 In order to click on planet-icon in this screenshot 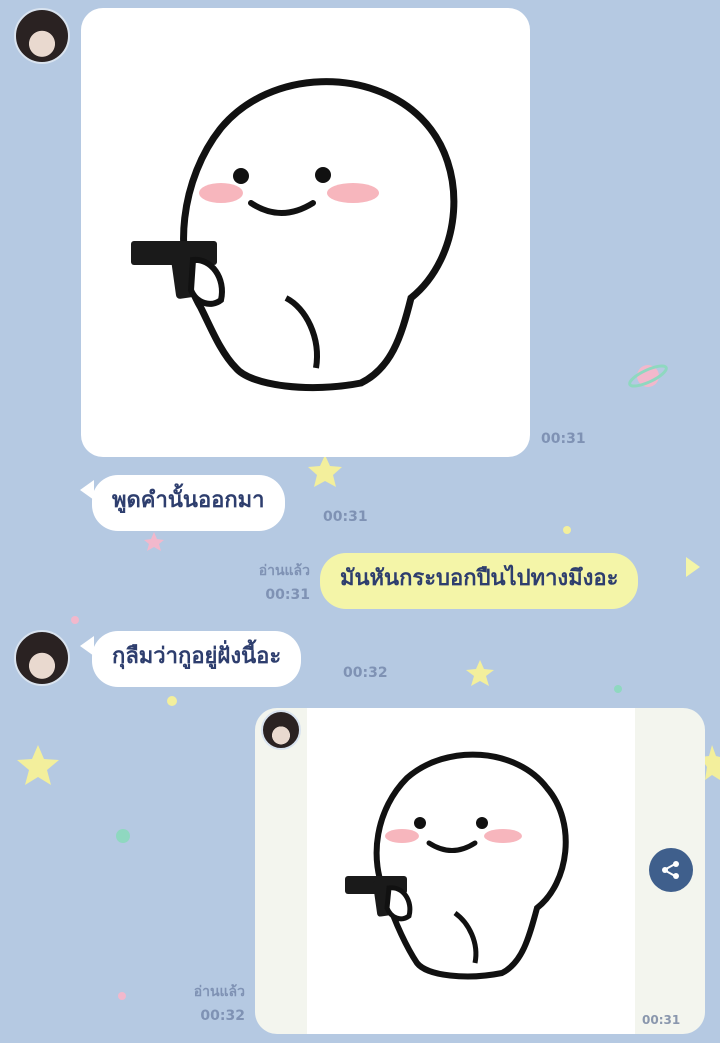, I will do `click(648, 376)`.